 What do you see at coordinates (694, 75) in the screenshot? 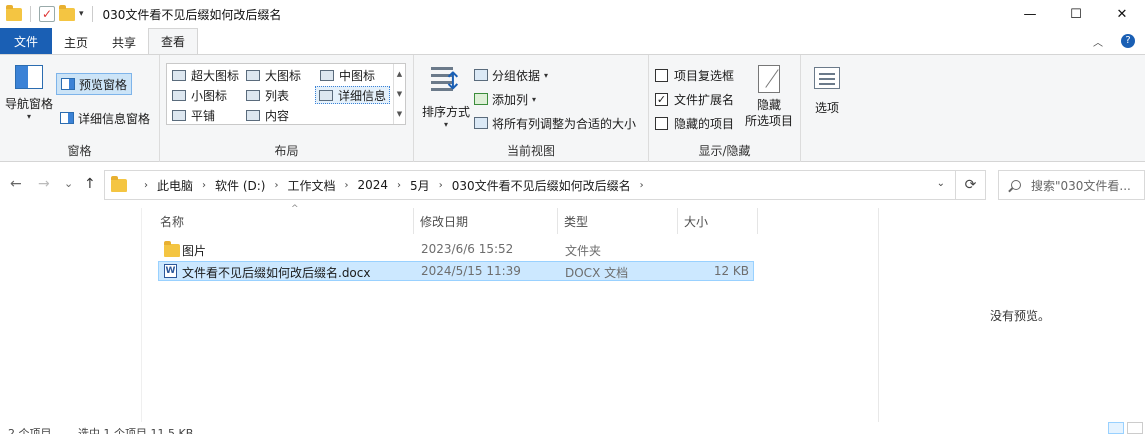
I see `item-check-boxes-toggle: 项目复选框` at bounding box center [694, 75].